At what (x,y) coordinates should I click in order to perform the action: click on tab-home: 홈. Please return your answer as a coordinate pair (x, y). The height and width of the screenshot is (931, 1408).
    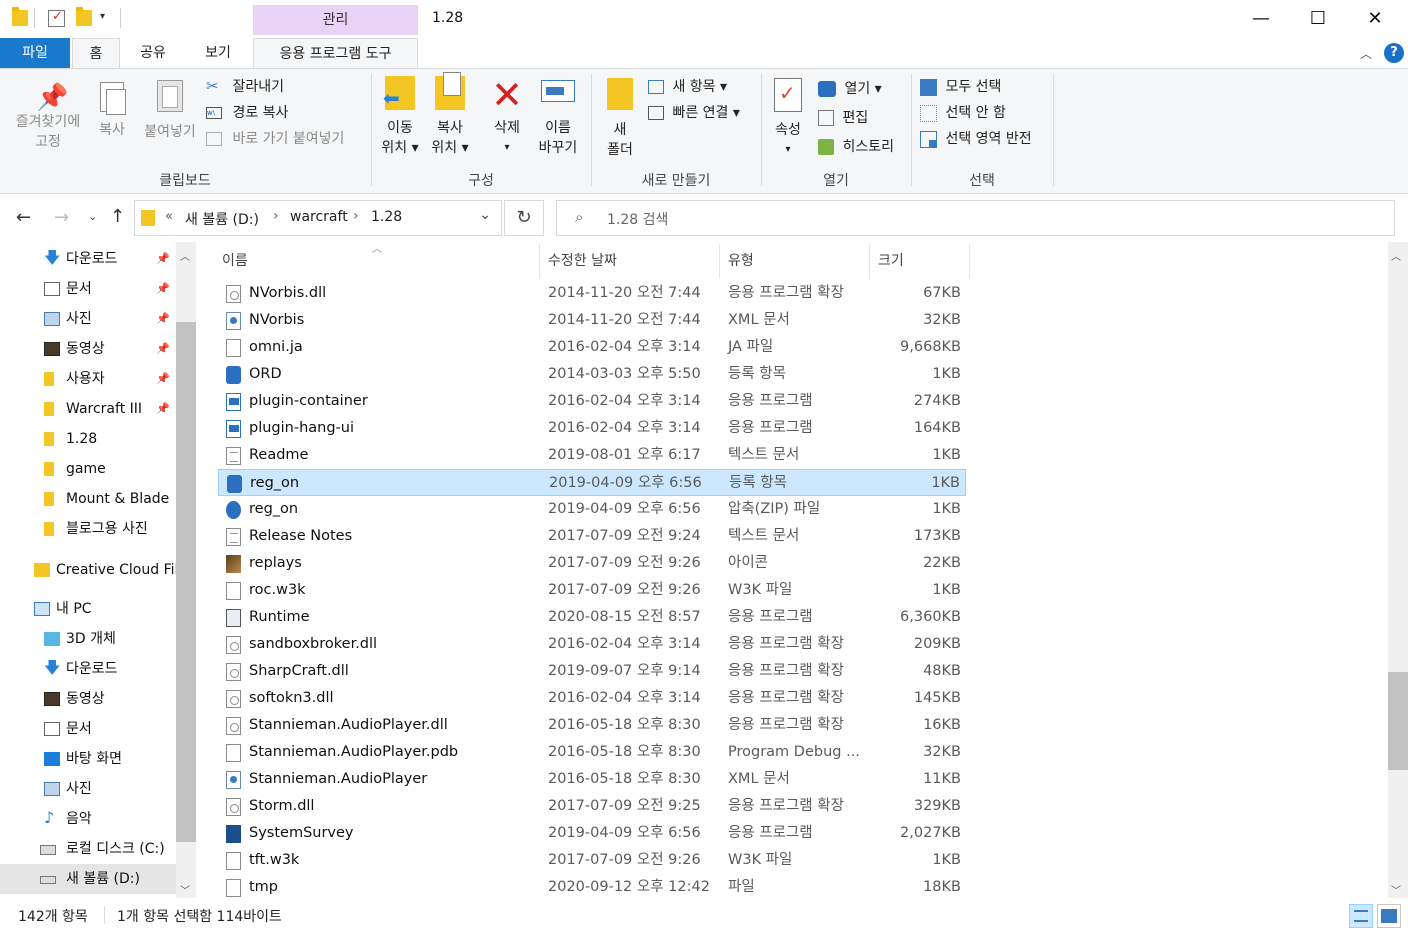
    Looking at the image, I should click on (96, 53).